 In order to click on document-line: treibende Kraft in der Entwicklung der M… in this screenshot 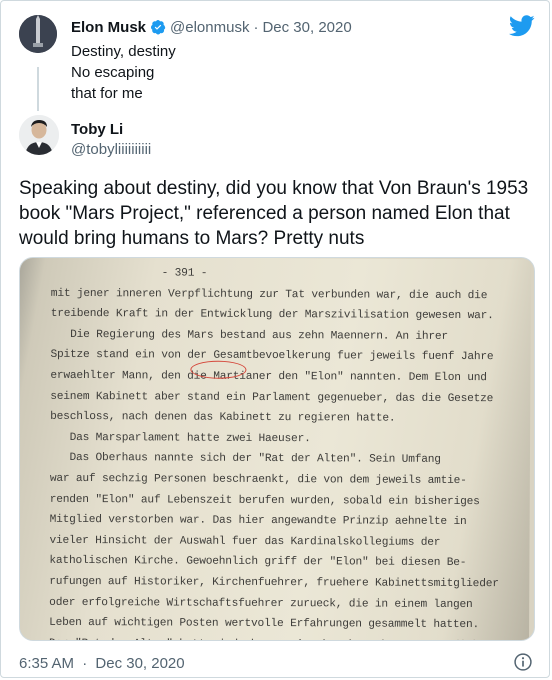, I will do `click(272, 315)`.